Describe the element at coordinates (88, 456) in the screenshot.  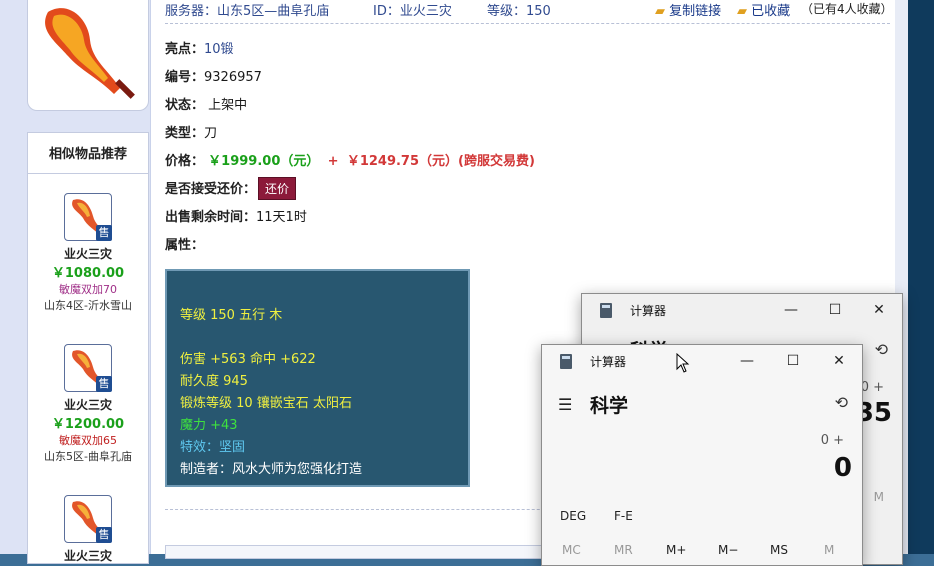
I see `item-server: 山东5区-曲阜孔庙` at that location.